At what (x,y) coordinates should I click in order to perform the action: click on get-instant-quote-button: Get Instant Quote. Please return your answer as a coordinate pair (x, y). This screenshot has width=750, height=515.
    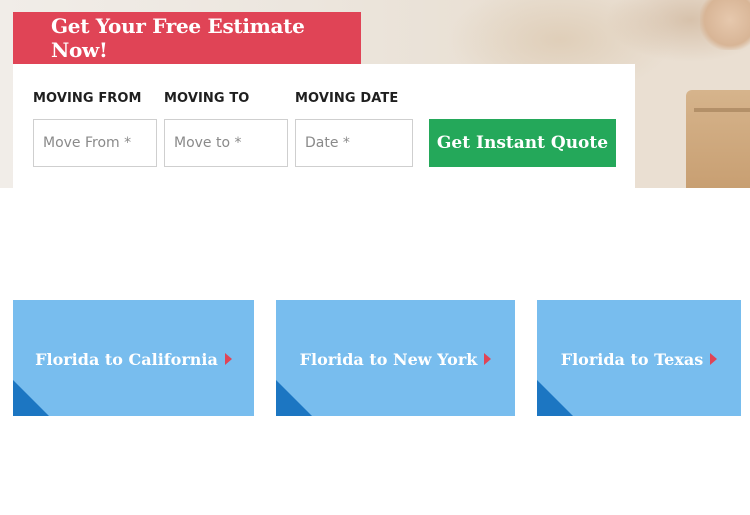
    Looking at the image, I should click on (522, 143).